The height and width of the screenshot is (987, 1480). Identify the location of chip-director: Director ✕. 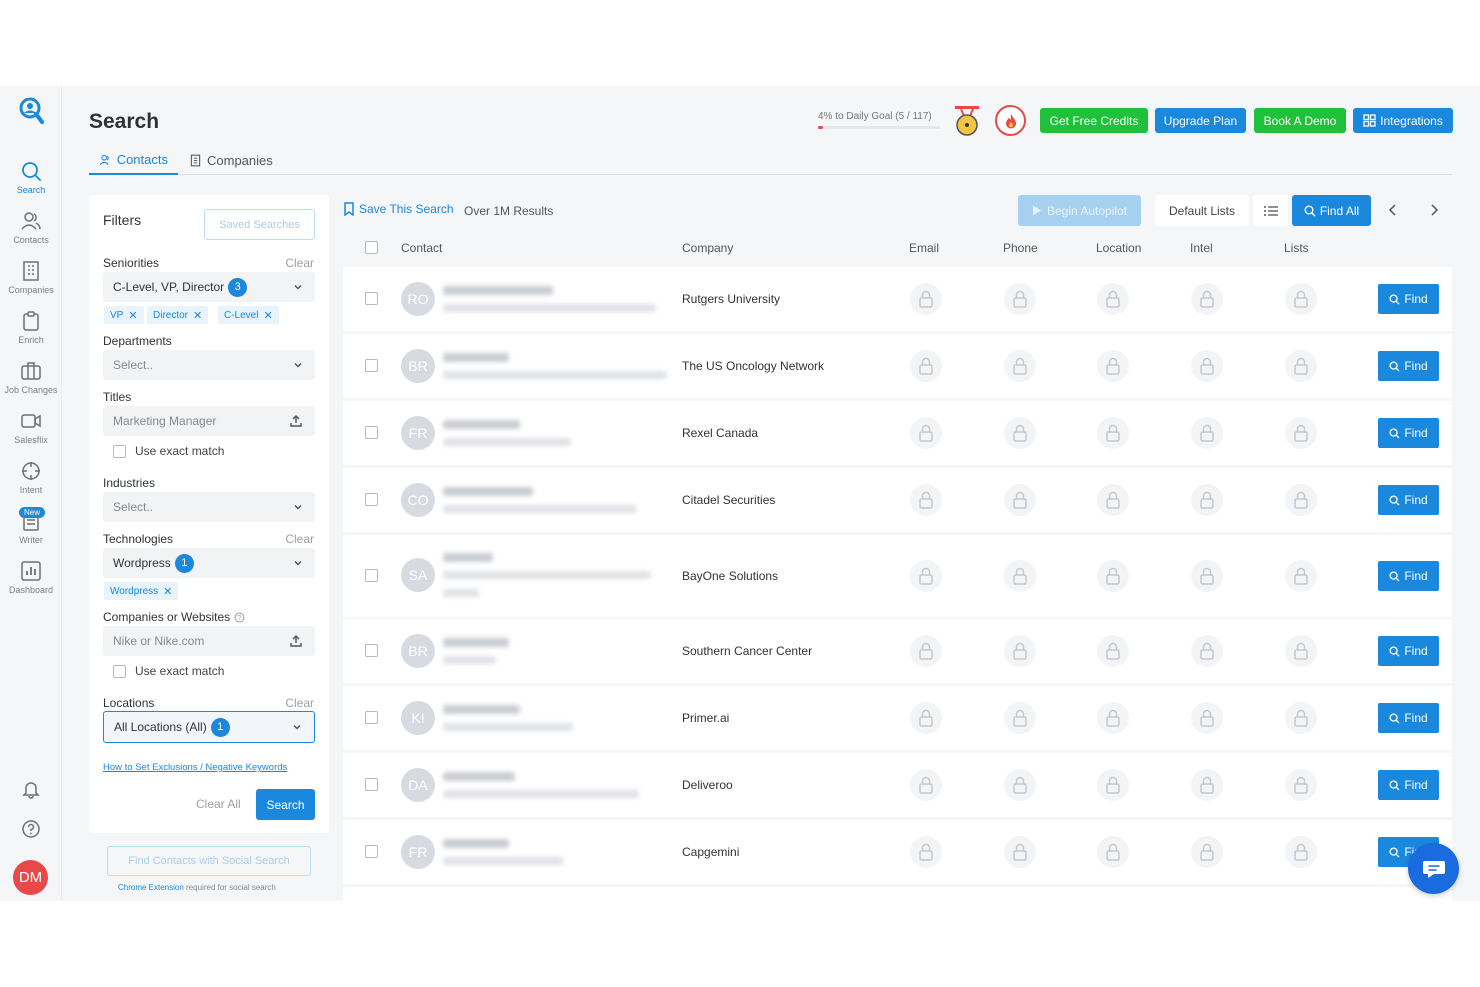
(178, 315).